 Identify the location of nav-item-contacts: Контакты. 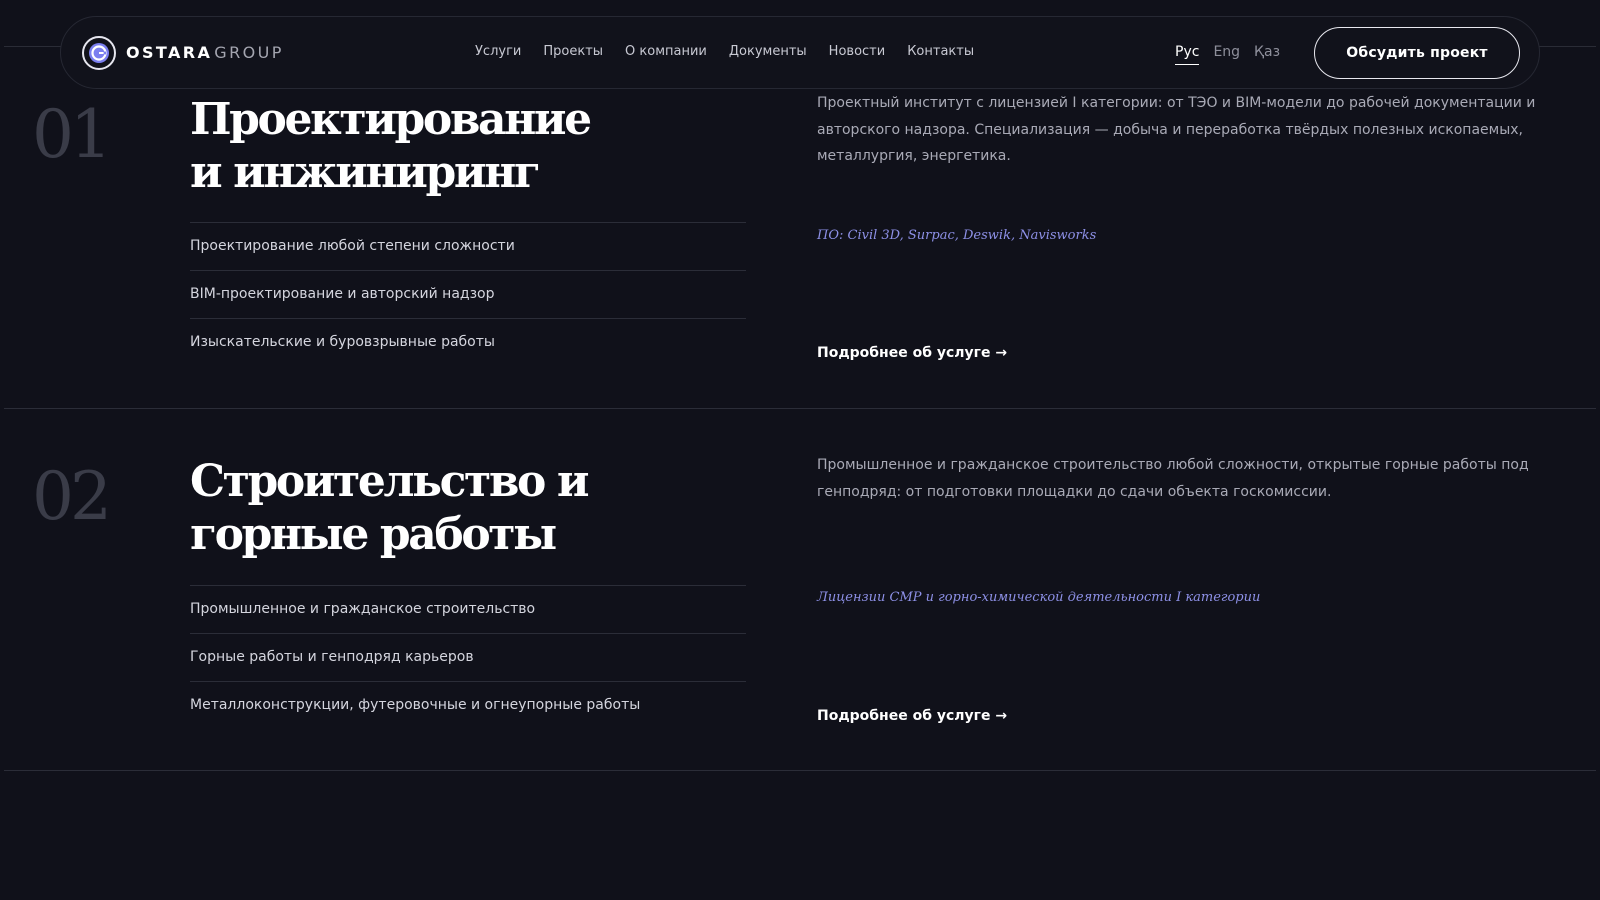
(940, 52).